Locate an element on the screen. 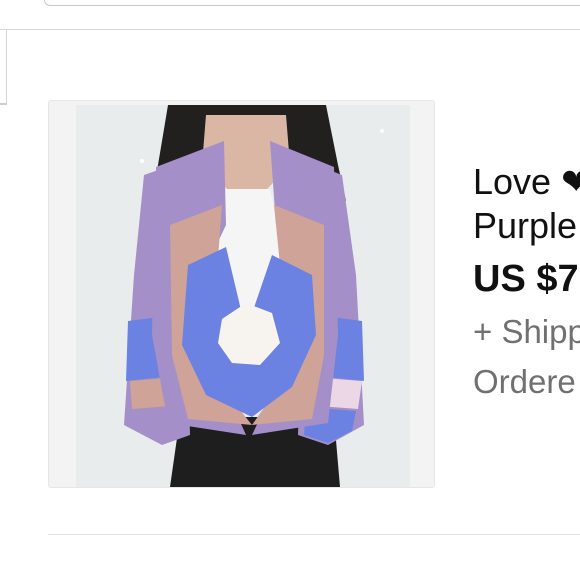 This screenshot has height=580, width=580. listing-details: Love ❤ Purple US $7 + Shipp Ordere is located at coordinates (526, 282).